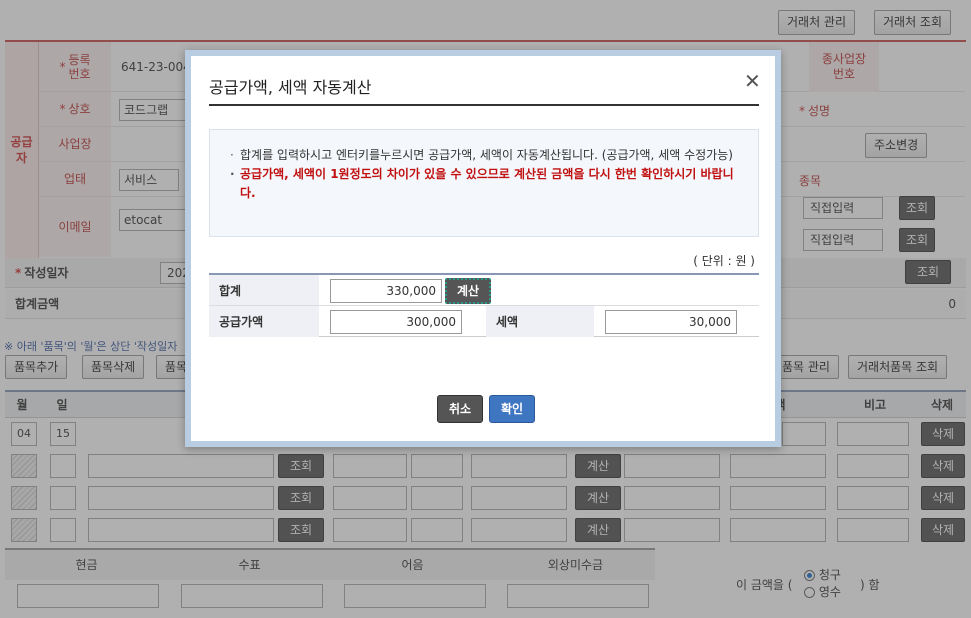 The width and height of the screenshot is (971, 618). I want to click on calc-button: 계산, so click(468, 291).